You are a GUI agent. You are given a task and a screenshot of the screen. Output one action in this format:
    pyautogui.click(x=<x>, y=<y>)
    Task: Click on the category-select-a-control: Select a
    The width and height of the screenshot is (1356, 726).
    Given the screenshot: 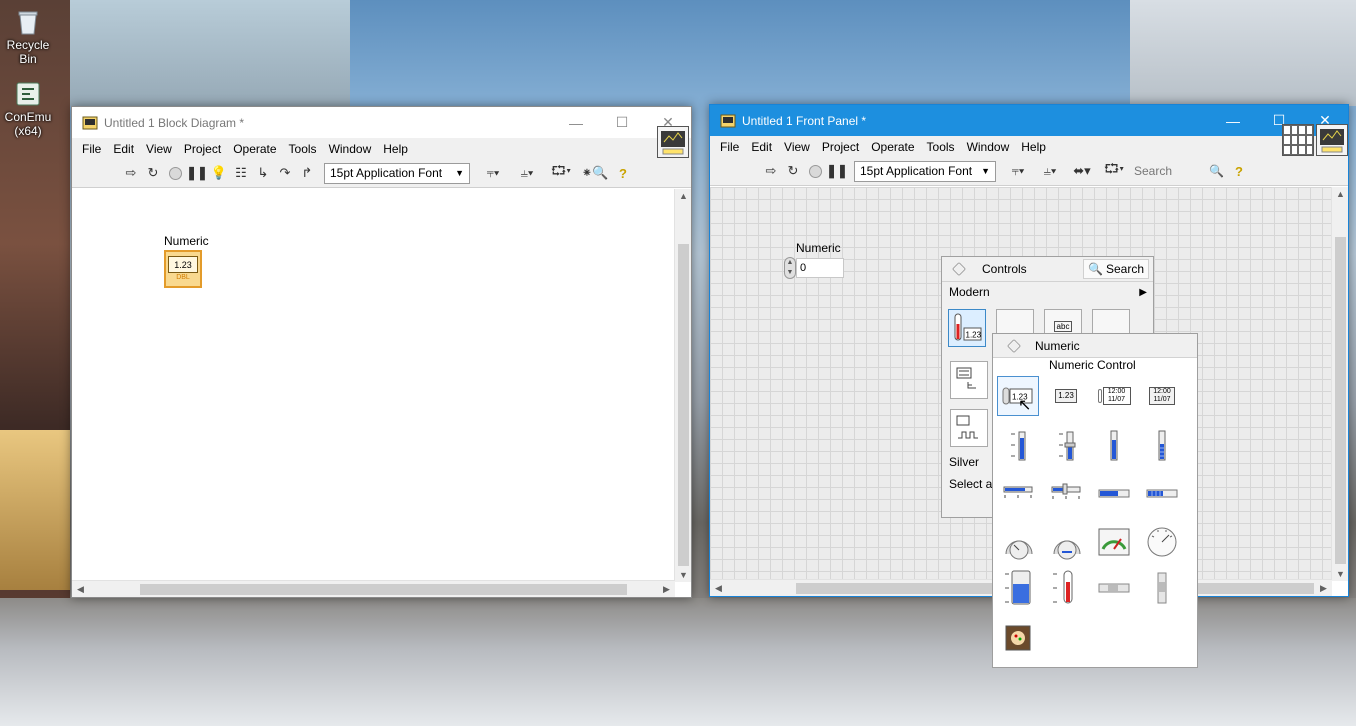 What is the action you would take?
    pyautogui.click(x=970, y=484)
    